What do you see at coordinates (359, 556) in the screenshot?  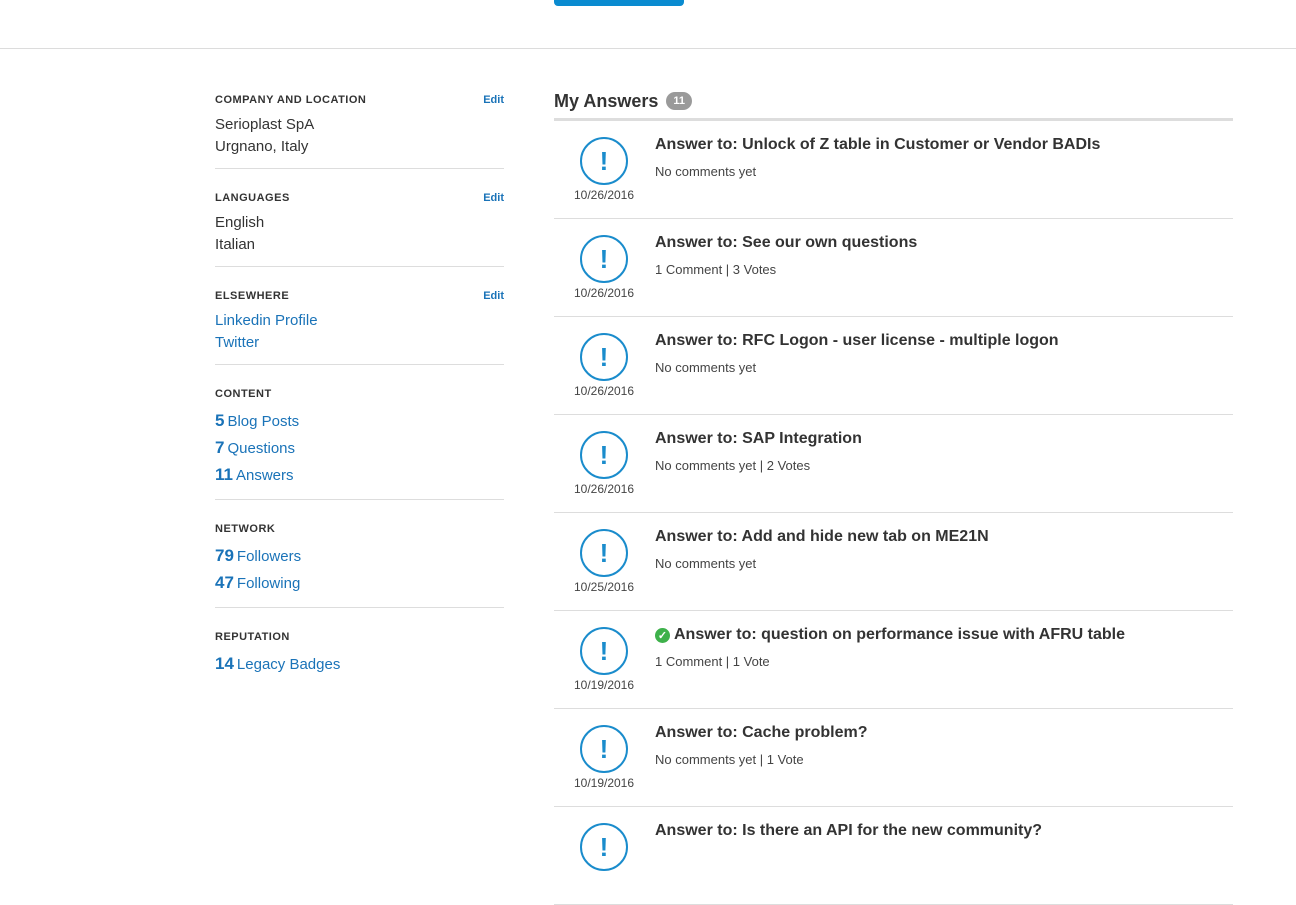 I see `followers-link: 79 Followers` at bounding box center [359, 556].